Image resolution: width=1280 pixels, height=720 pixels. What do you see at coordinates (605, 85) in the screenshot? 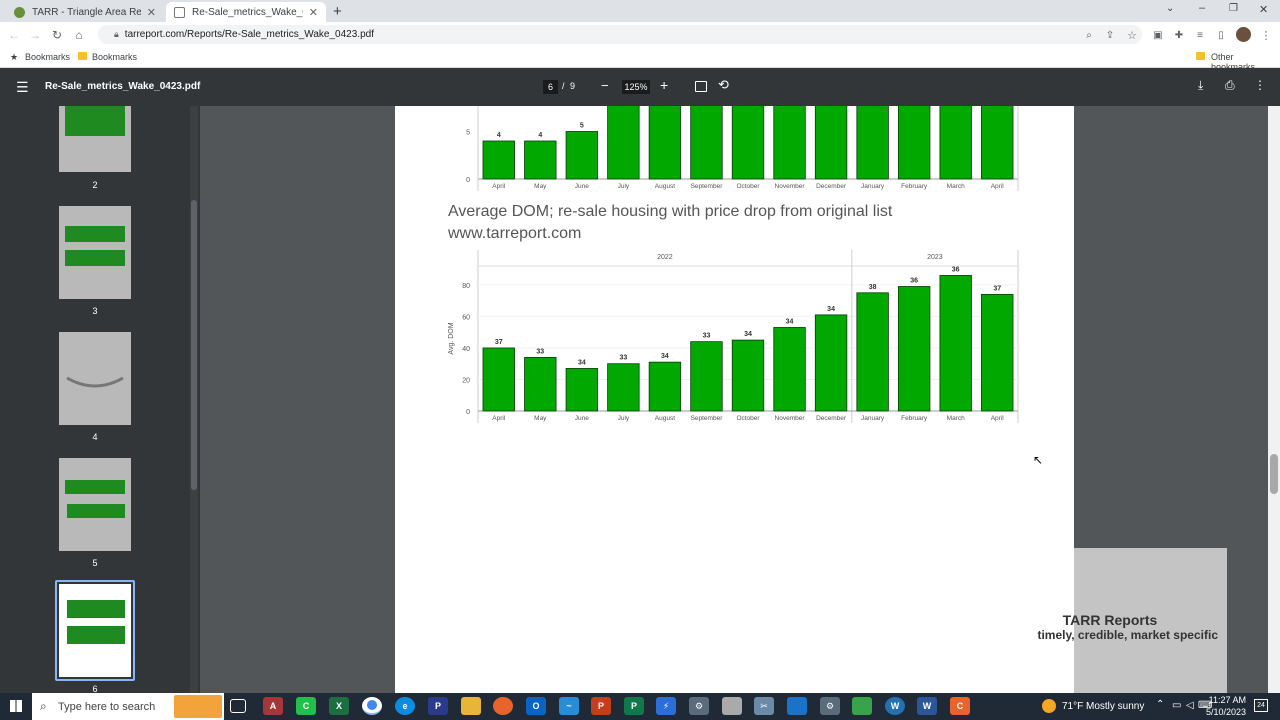
I see `zoom-out-icon: −` at bounding box center [605, 85].